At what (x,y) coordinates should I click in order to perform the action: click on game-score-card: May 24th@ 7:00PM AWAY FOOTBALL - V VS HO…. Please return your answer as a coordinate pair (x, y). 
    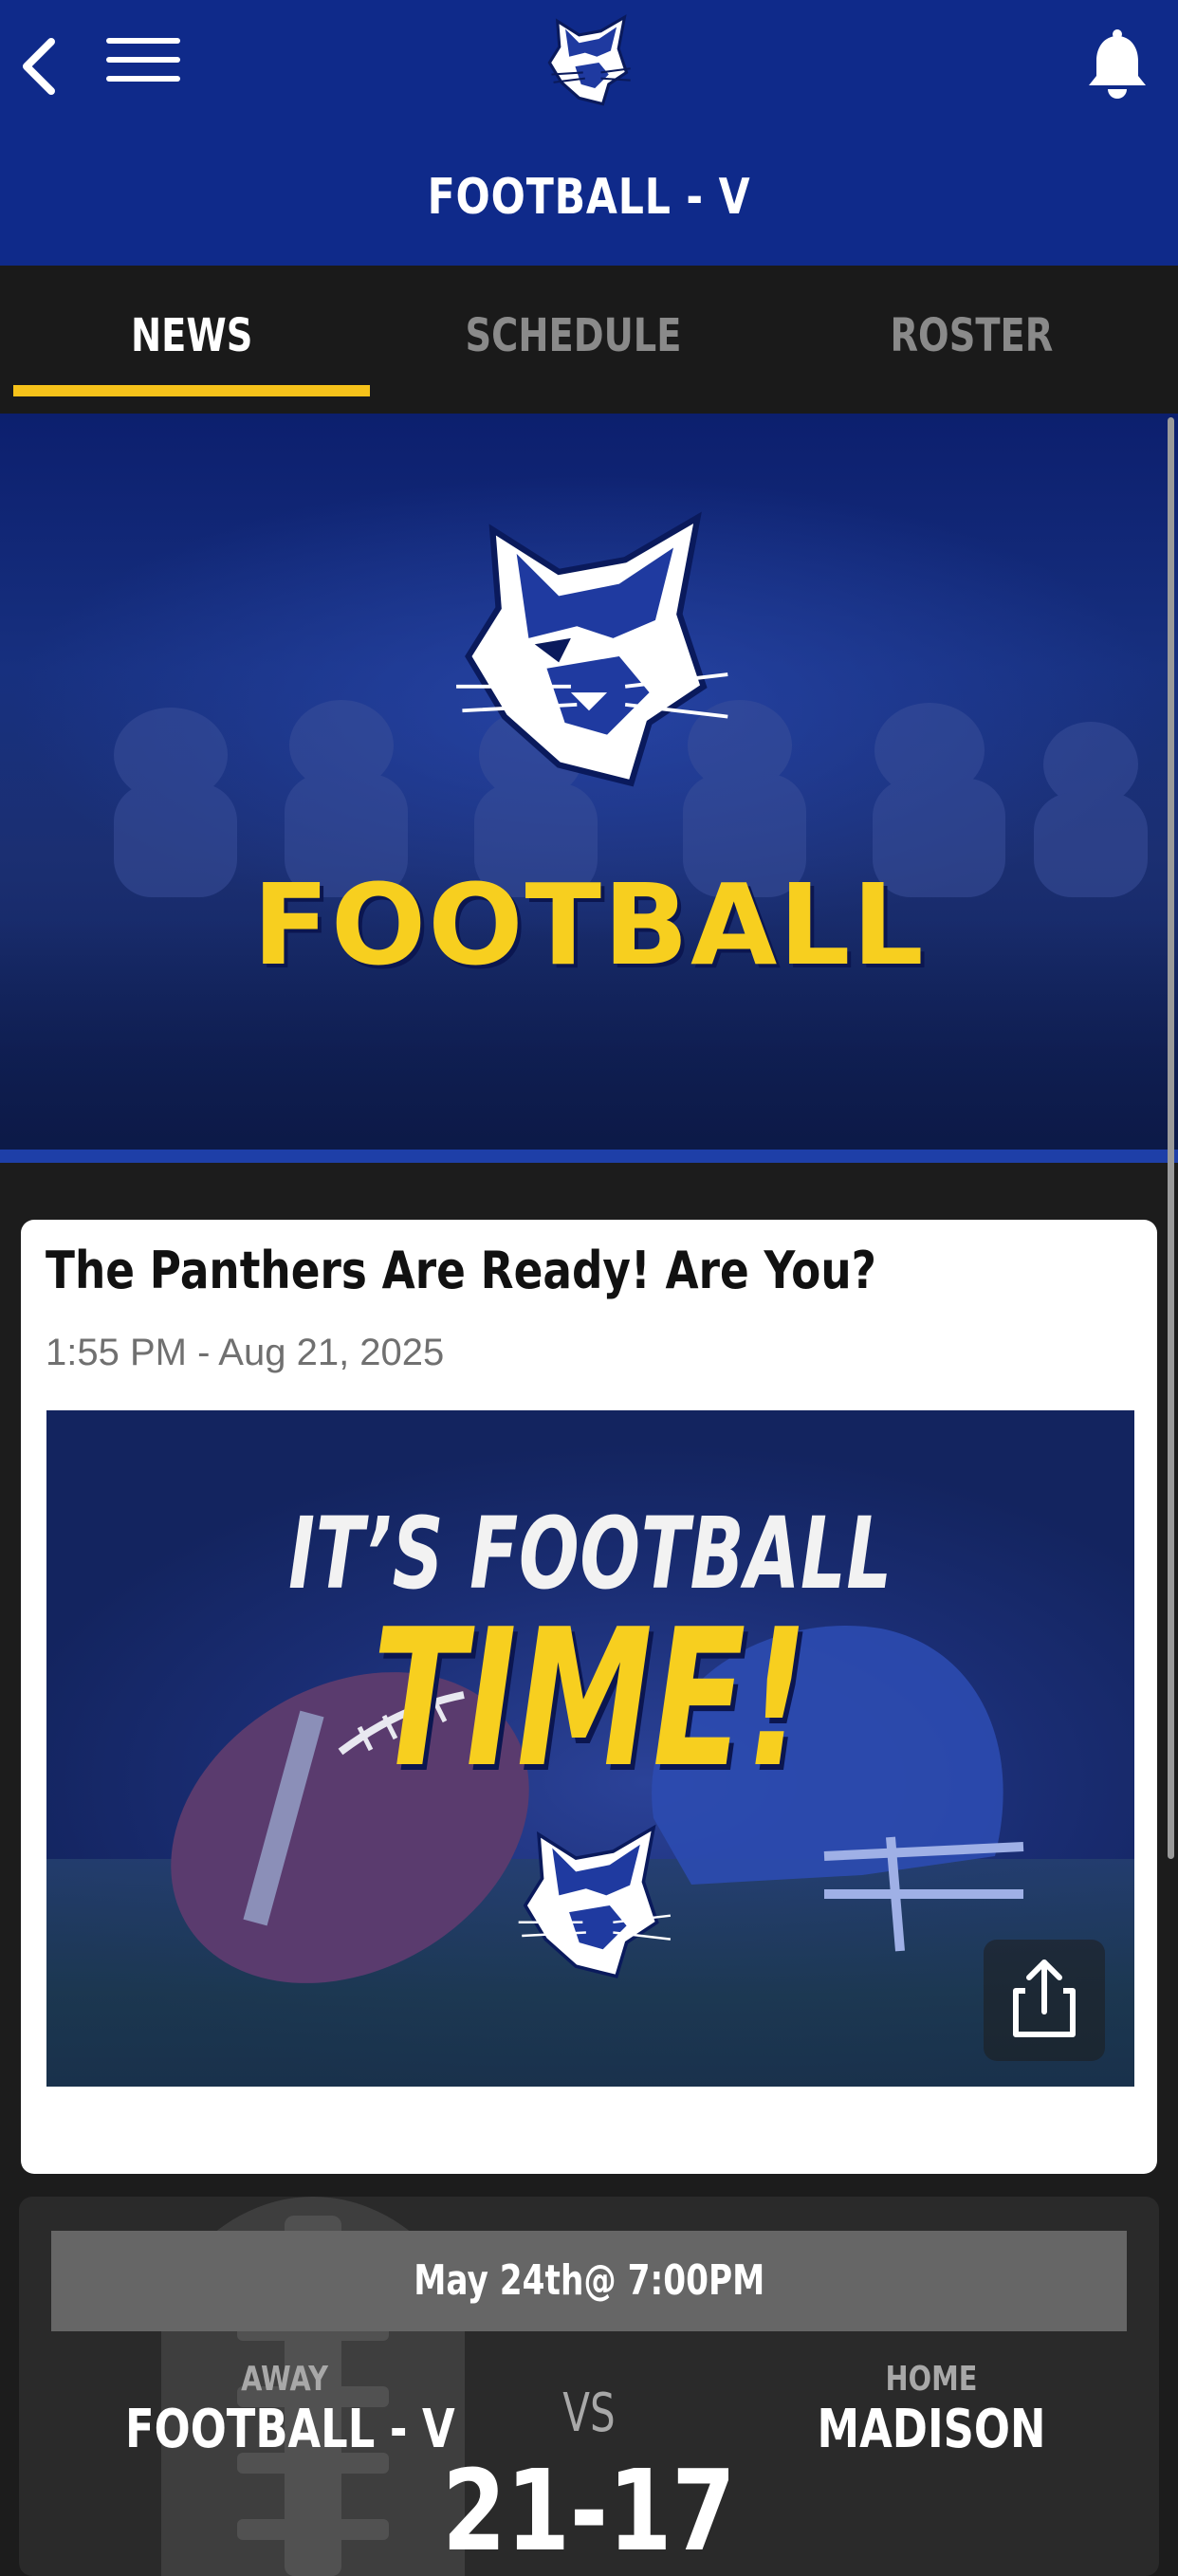
    Looking at the image, I should click on (589, 2386).